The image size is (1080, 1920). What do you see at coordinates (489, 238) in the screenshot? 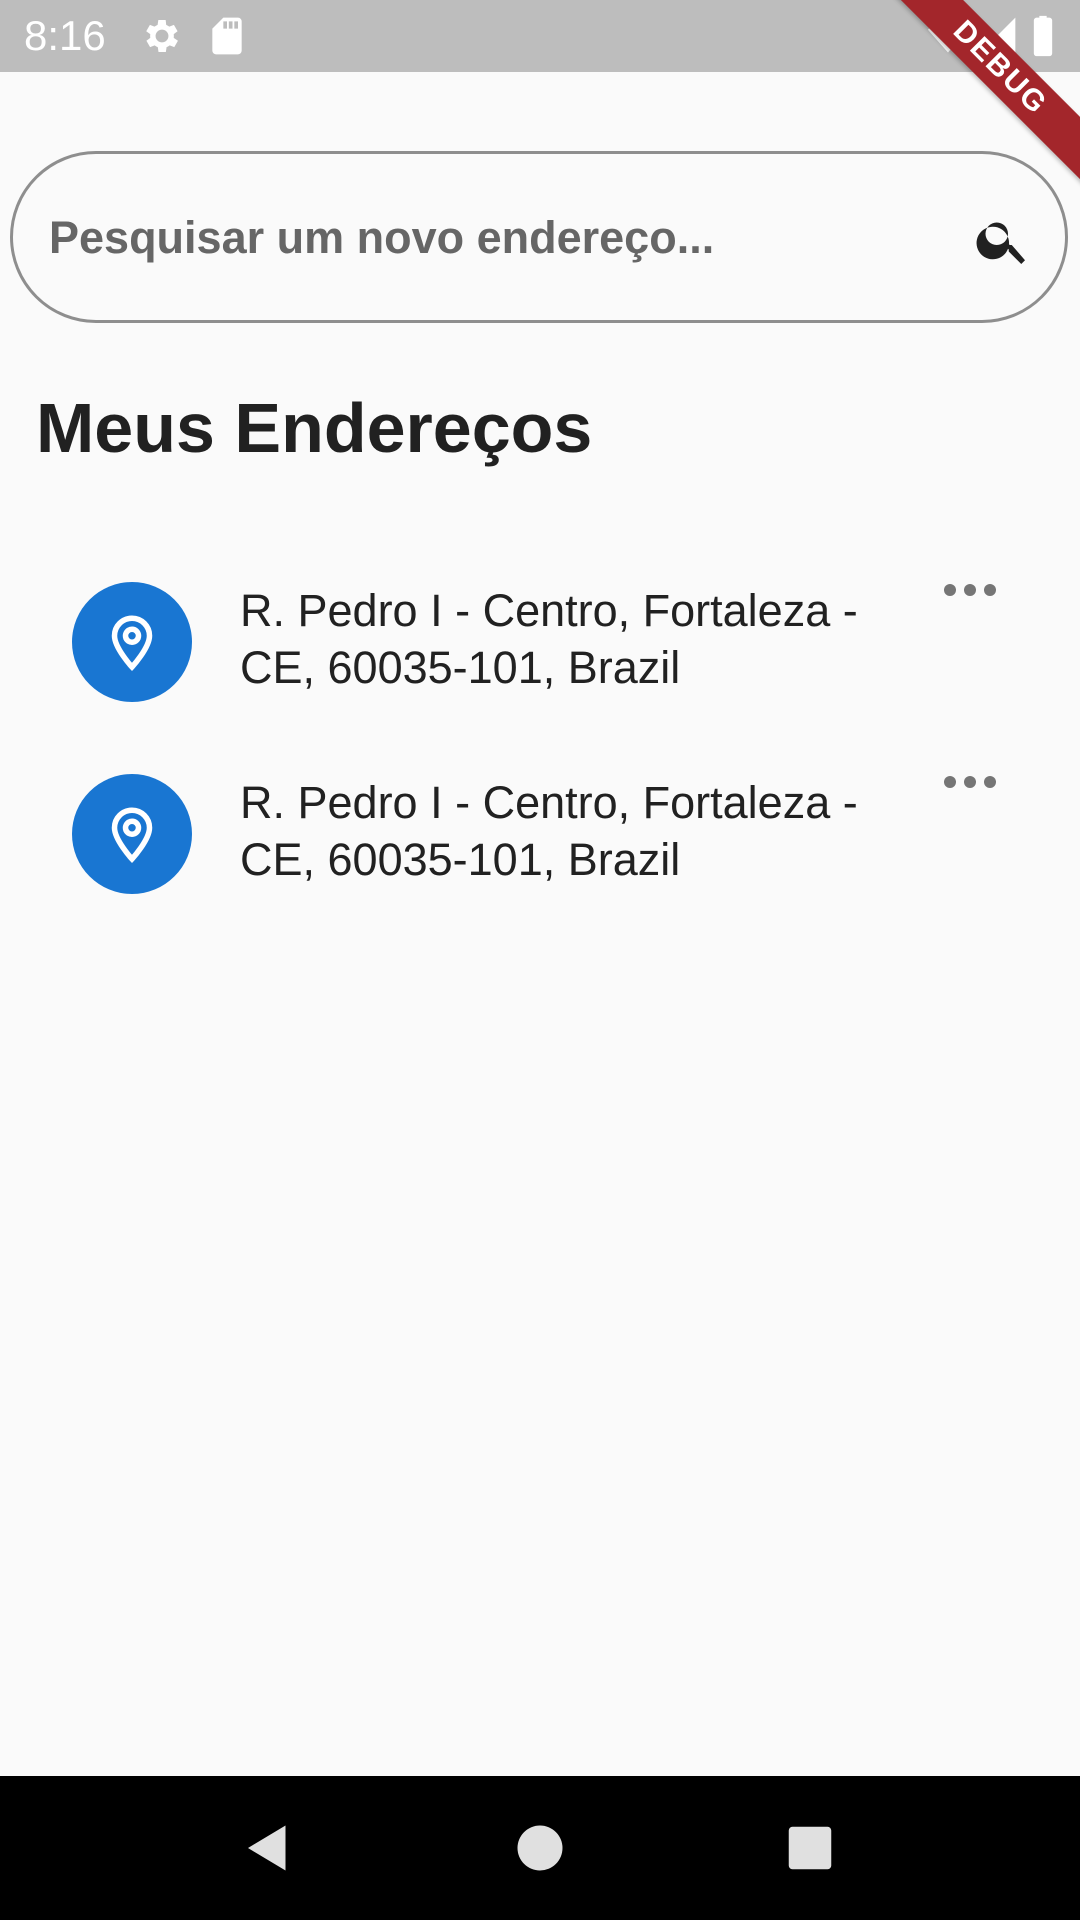
I see `search-input` at bounding box center [489, 238].